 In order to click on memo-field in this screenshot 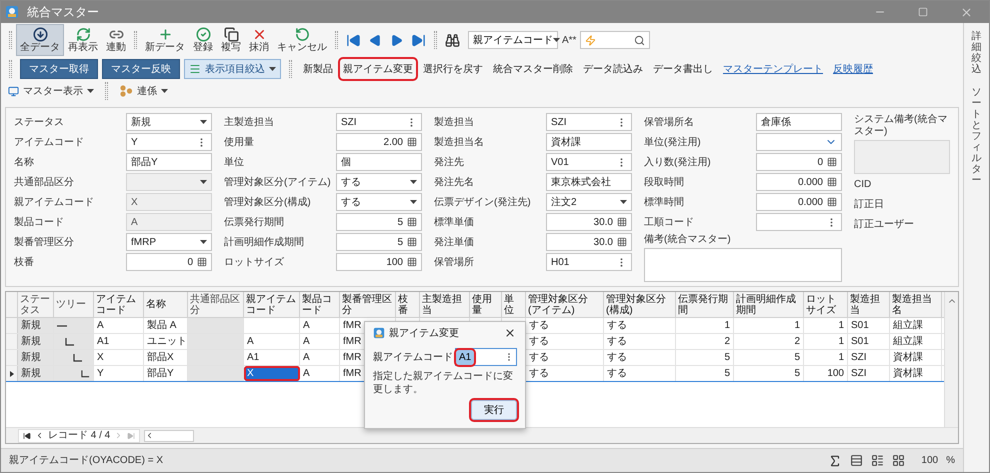, I will do `click(743, 265)`.